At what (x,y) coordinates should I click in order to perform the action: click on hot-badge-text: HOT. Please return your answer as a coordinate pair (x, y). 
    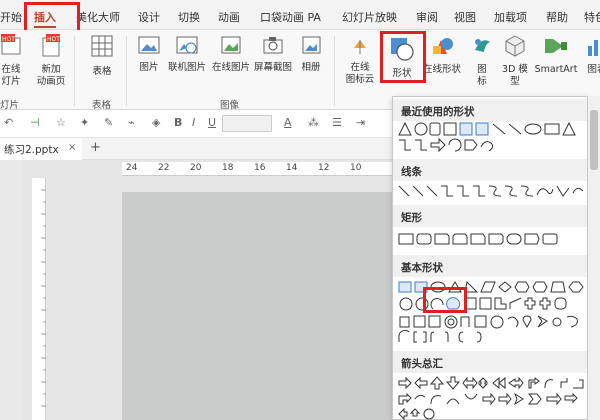
    Looking at the image, I should click on (8, 39).